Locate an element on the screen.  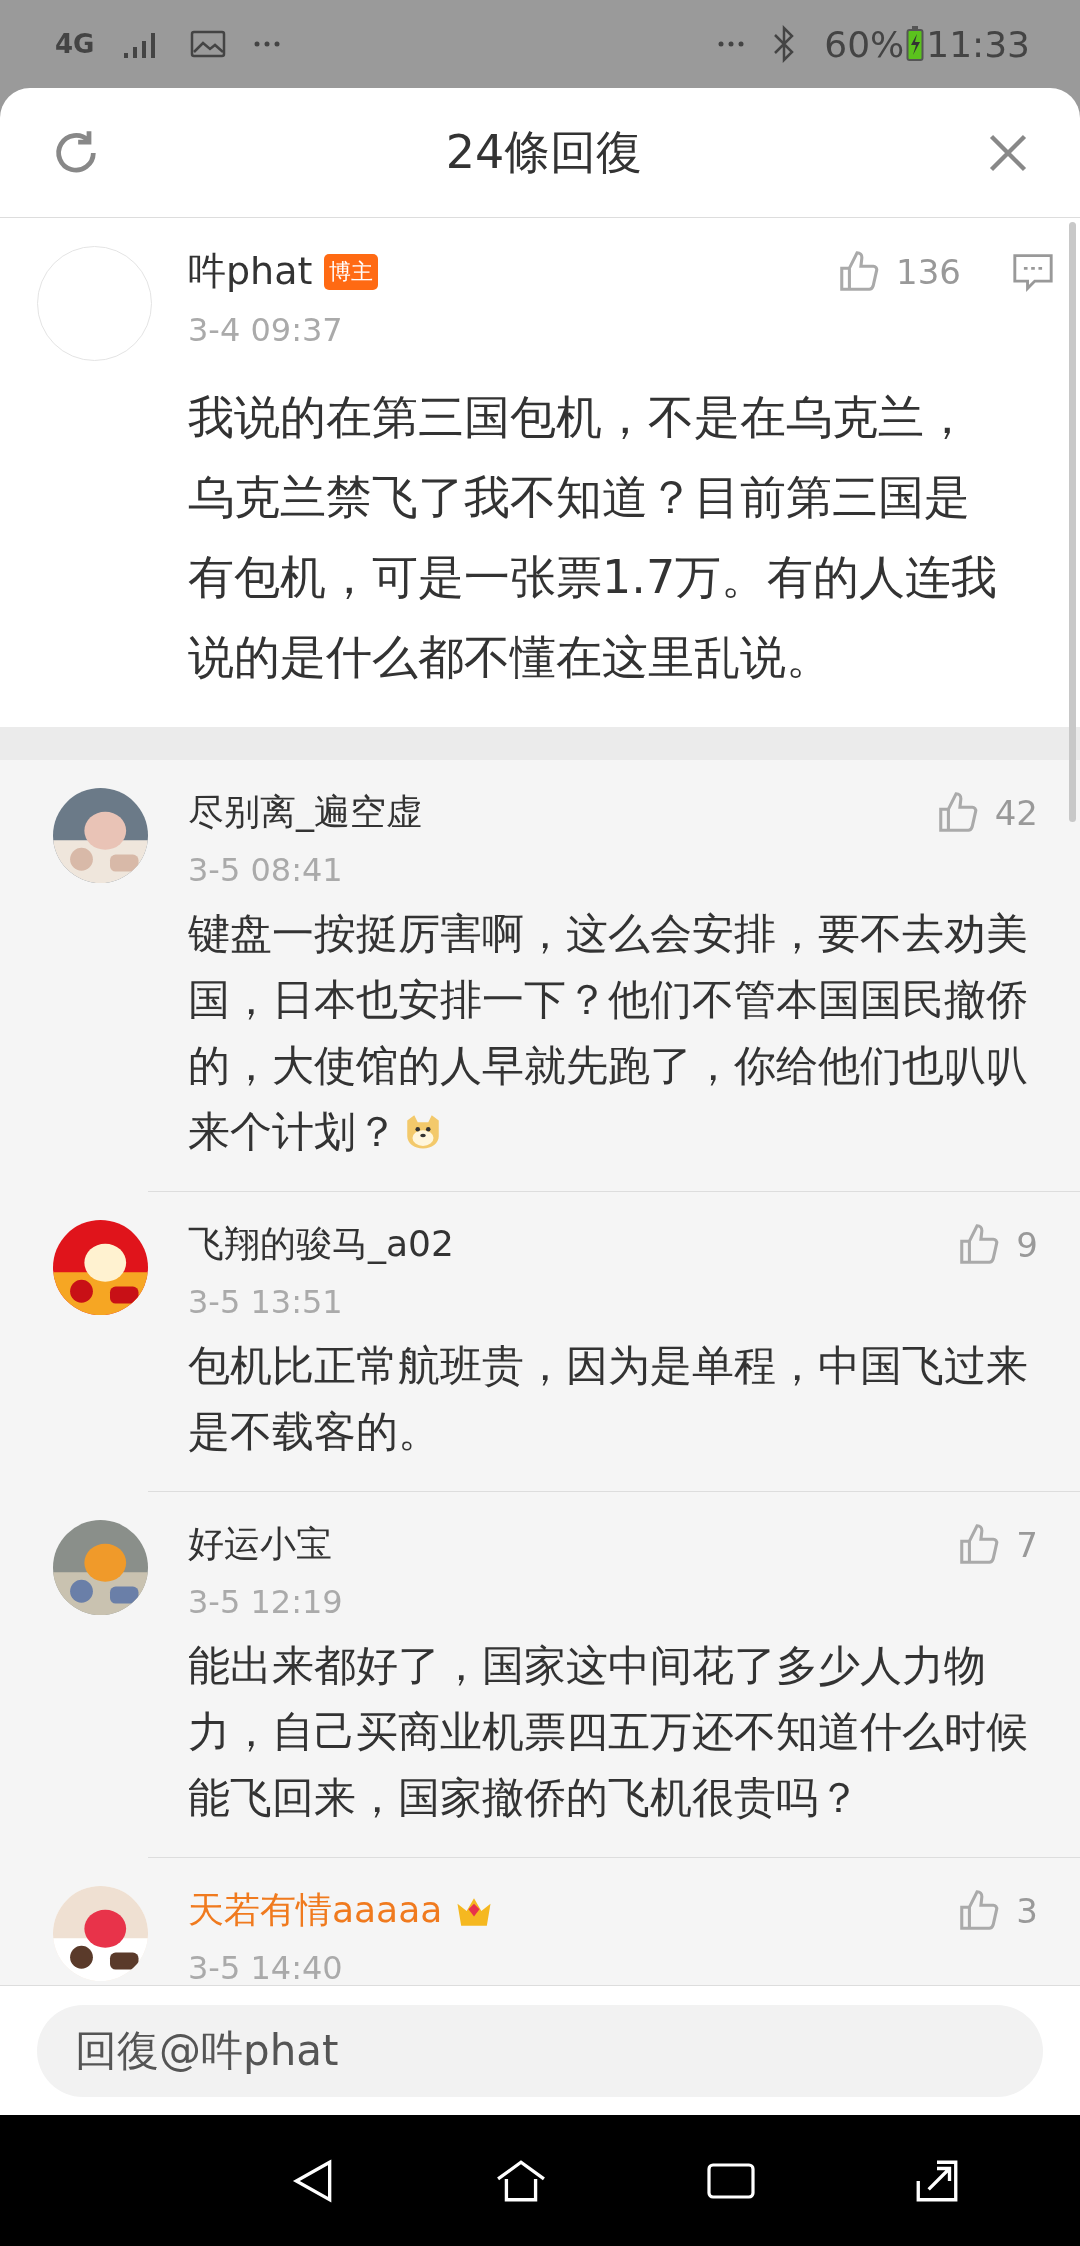
reply-text: 能出来都好了，国家这中间花了多少人力物力，自己买商业机票四五万还不知道什么时候能飞回来，国家撤侨的飞机很贵吗？ is located at coordinates (608, 1732).